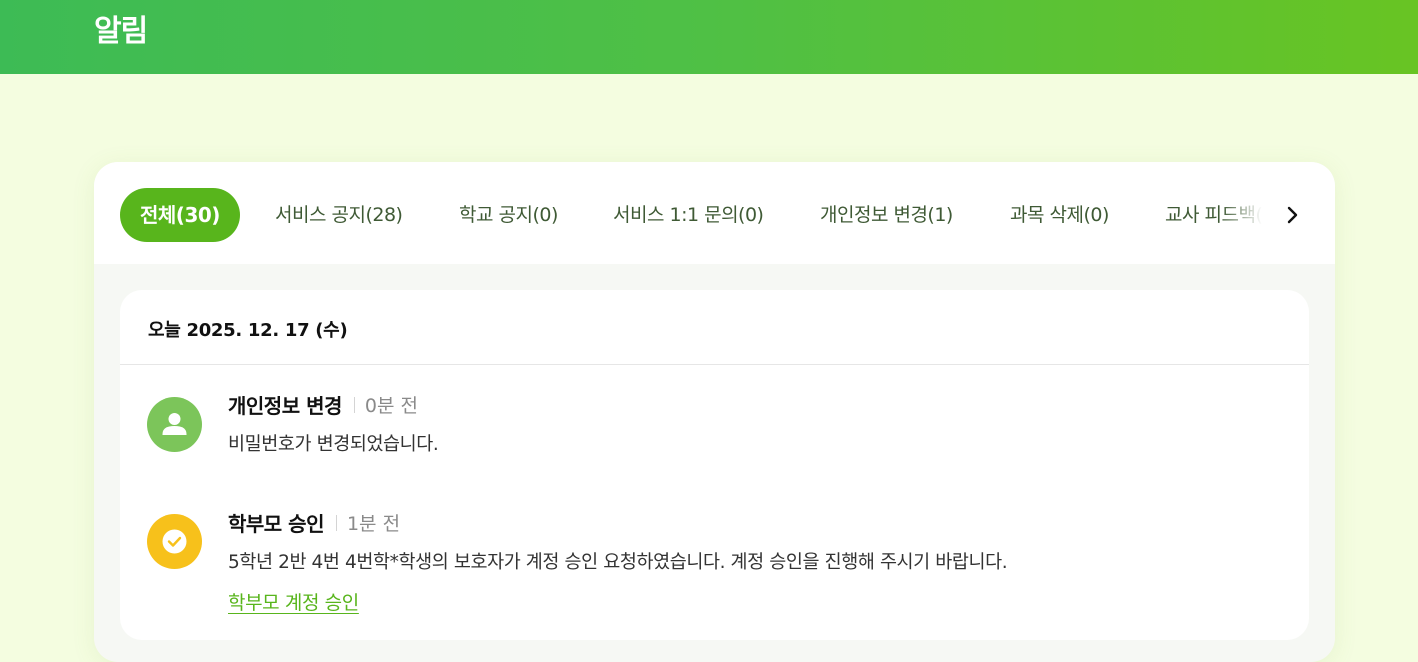 The width and height of the screenshot is (1418, 662). What do you see at coordinates (1059, 215) in the screenshot?
I see `tab-subject-delete: 과목 삭제(0)` at bounding box center [1059, 215].